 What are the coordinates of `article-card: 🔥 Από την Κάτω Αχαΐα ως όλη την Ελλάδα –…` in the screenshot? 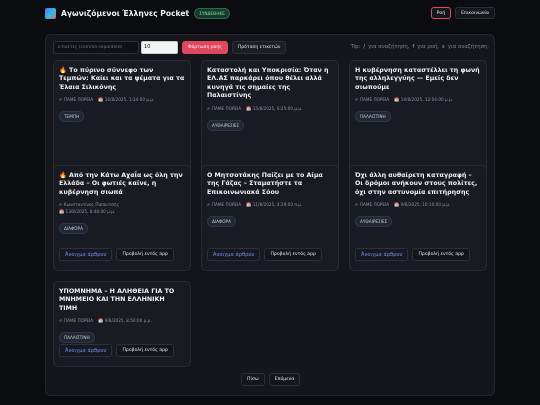 It's located at (122, 218).